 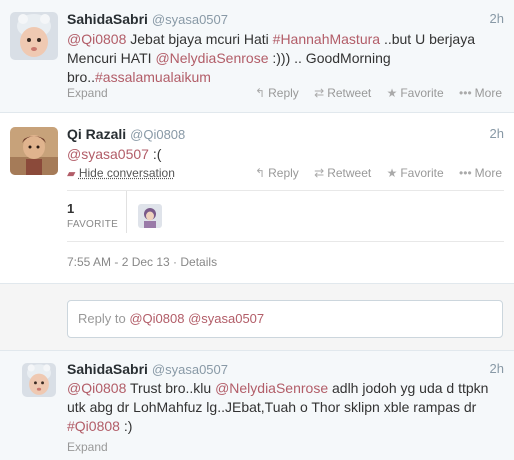 What do you see at coordinates (71, 174) in the screenshot?
I see `speech-bubble-icon: ▰` at bounding box center [71, 174].